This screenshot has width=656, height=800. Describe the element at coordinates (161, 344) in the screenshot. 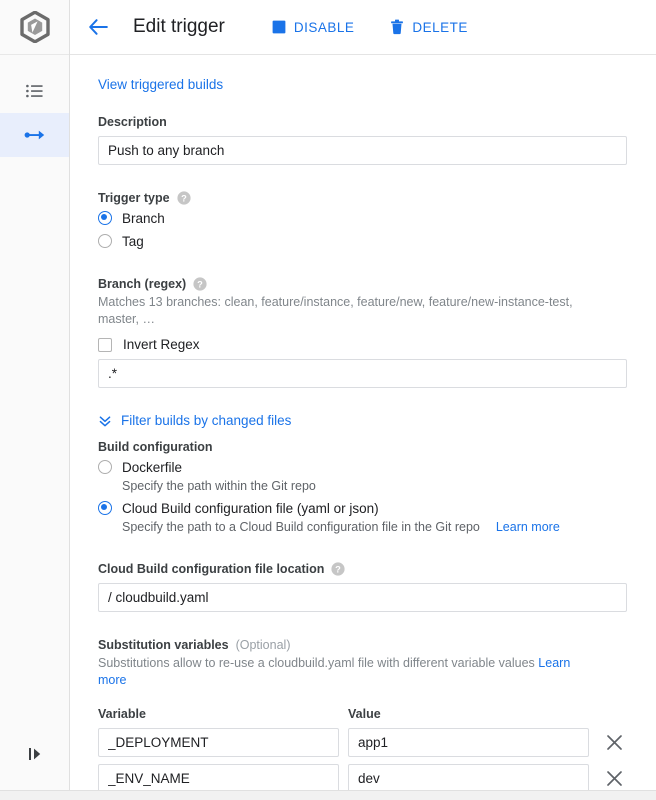

I see `invert-regex-label: Invert Regex` at that location.